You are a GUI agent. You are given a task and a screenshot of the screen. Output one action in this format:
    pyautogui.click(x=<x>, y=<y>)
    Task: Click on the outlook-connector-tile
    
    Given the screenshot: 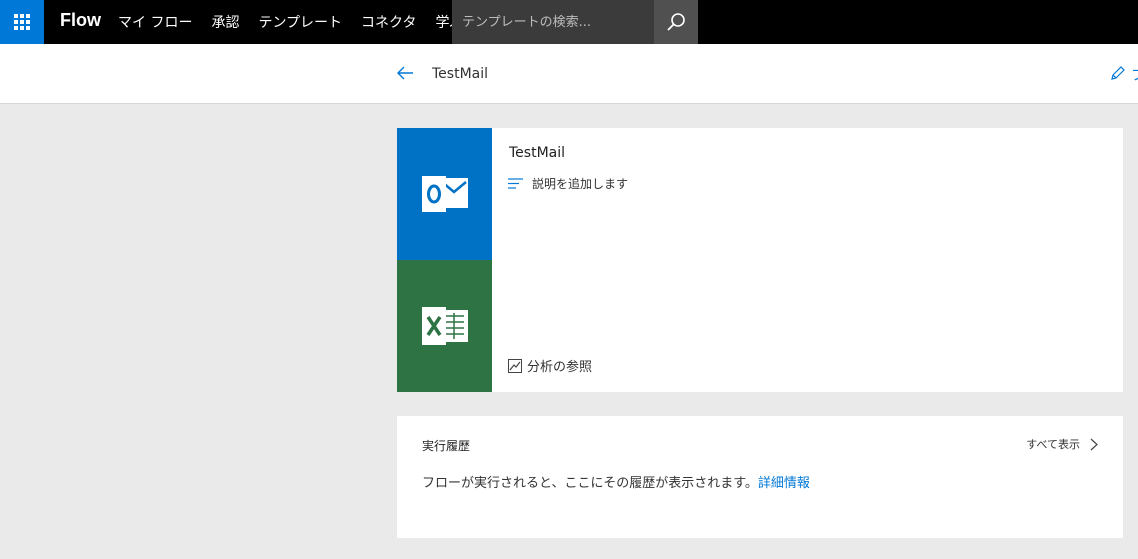 What is the action you would take?
    pyautogui.click(x=444, y=194)
    